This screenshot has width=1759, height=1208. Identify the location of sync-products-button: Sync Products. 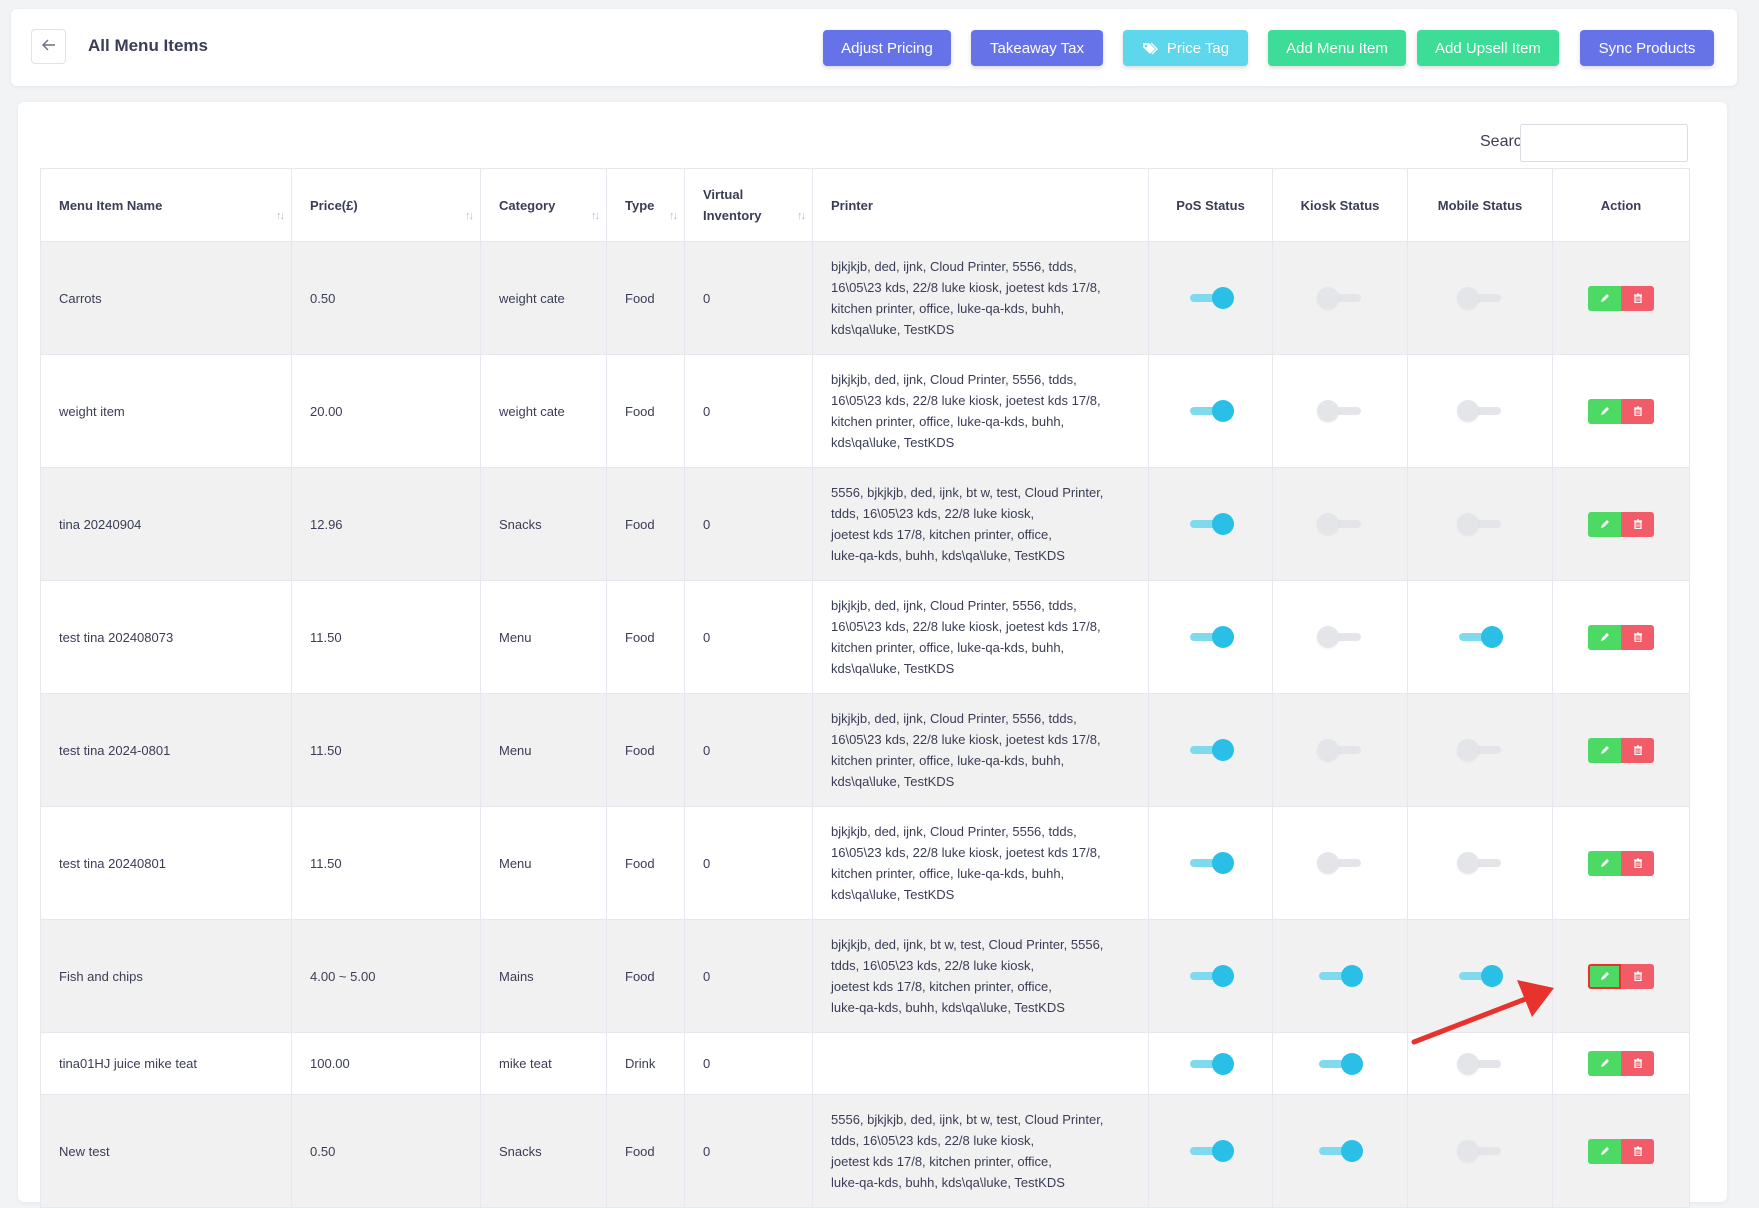
(1647, 48).